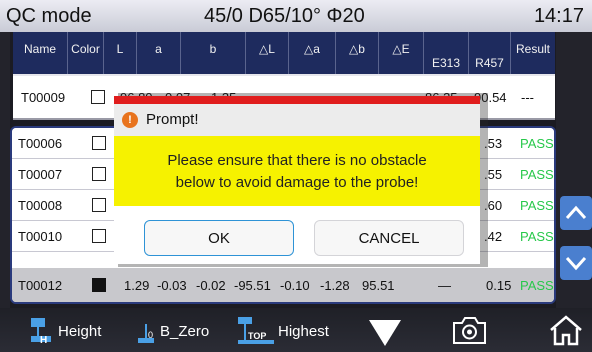 The height and width of the screenshot is (352, 592). What do you see at coordinates (532, 49) in the screenshot?
I see `column-header-result: Result` at bounding box center [532, 49].